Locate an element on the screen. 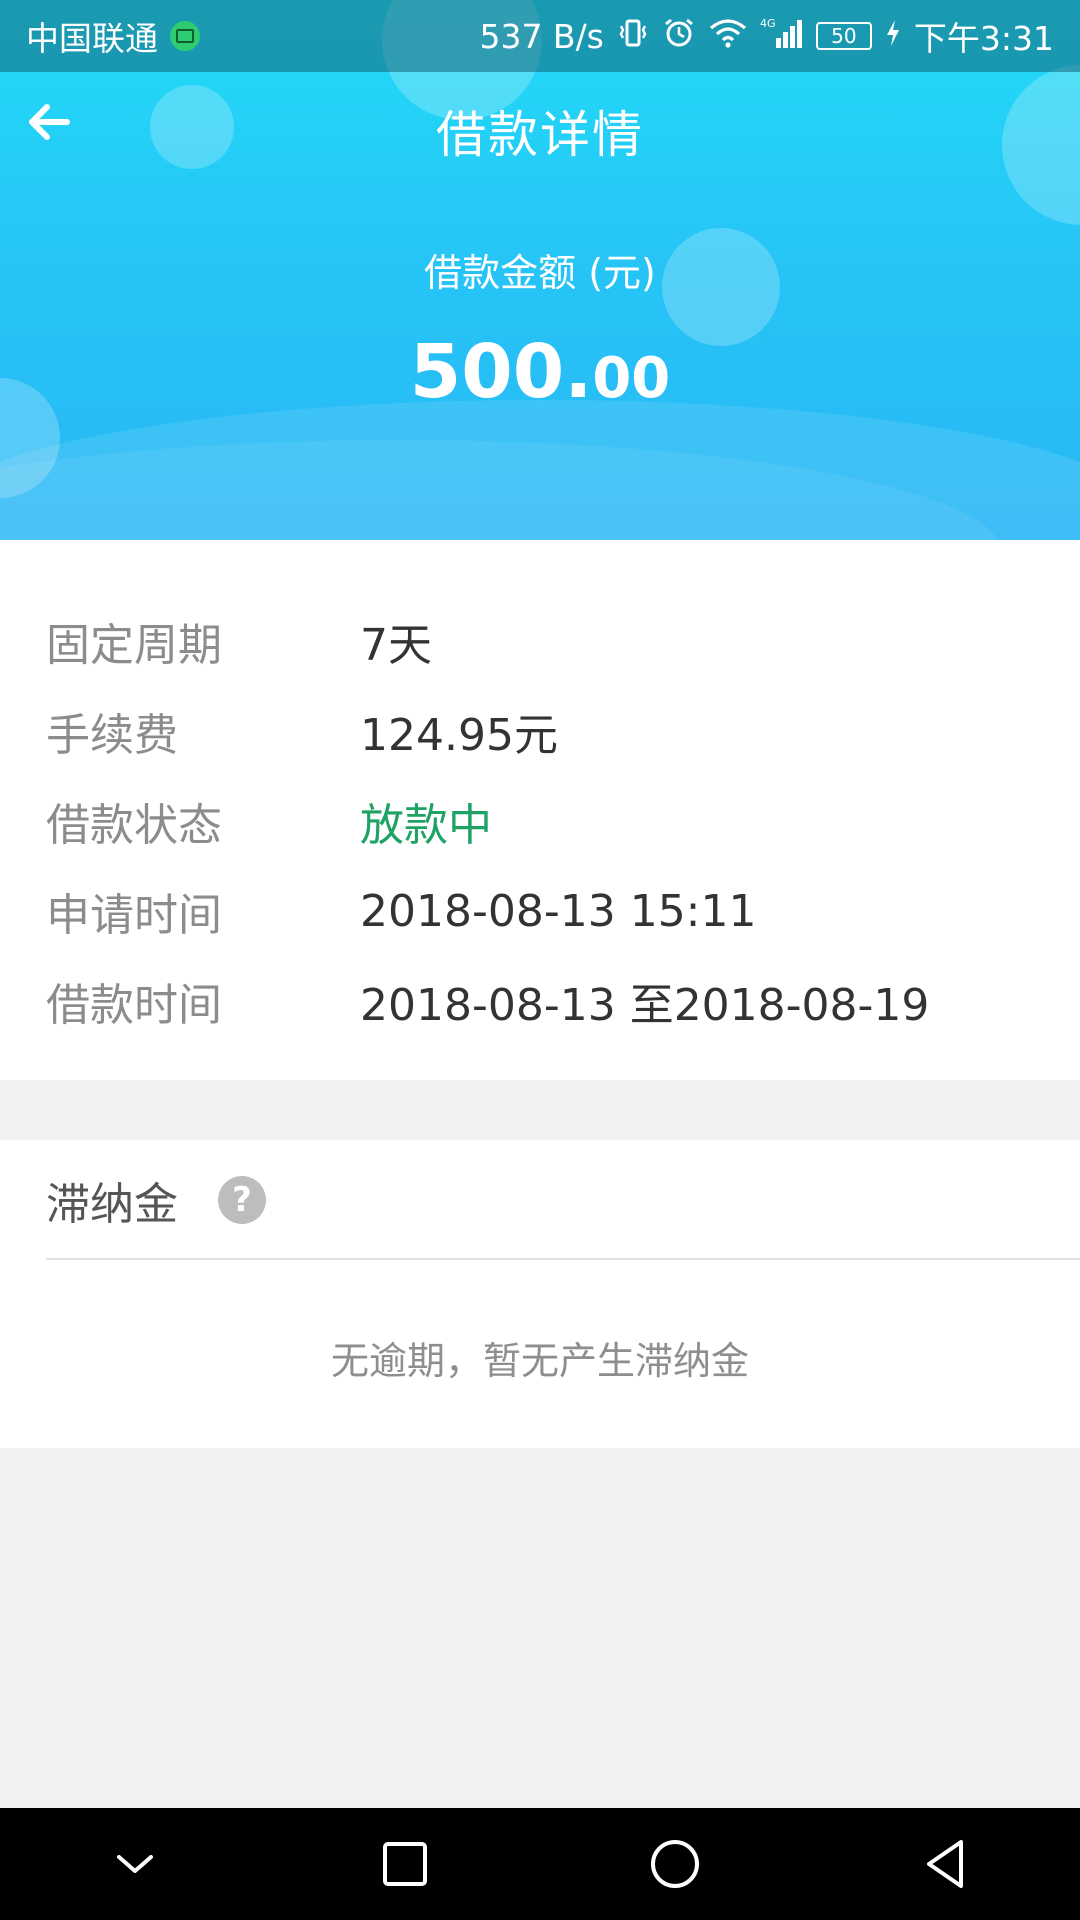 This screenshot has height=1920, width=1080. hide-keyboard-button is located at coordinates (135, 1864).